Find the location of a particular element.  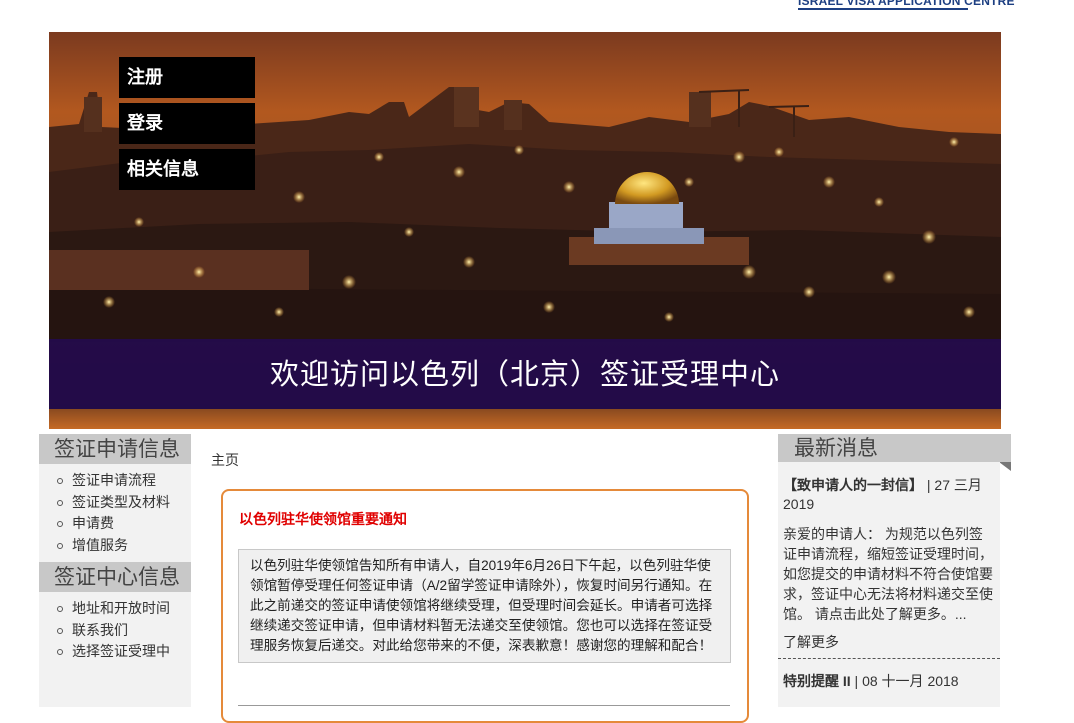

notice-divider is located at coordinates (484, 705).